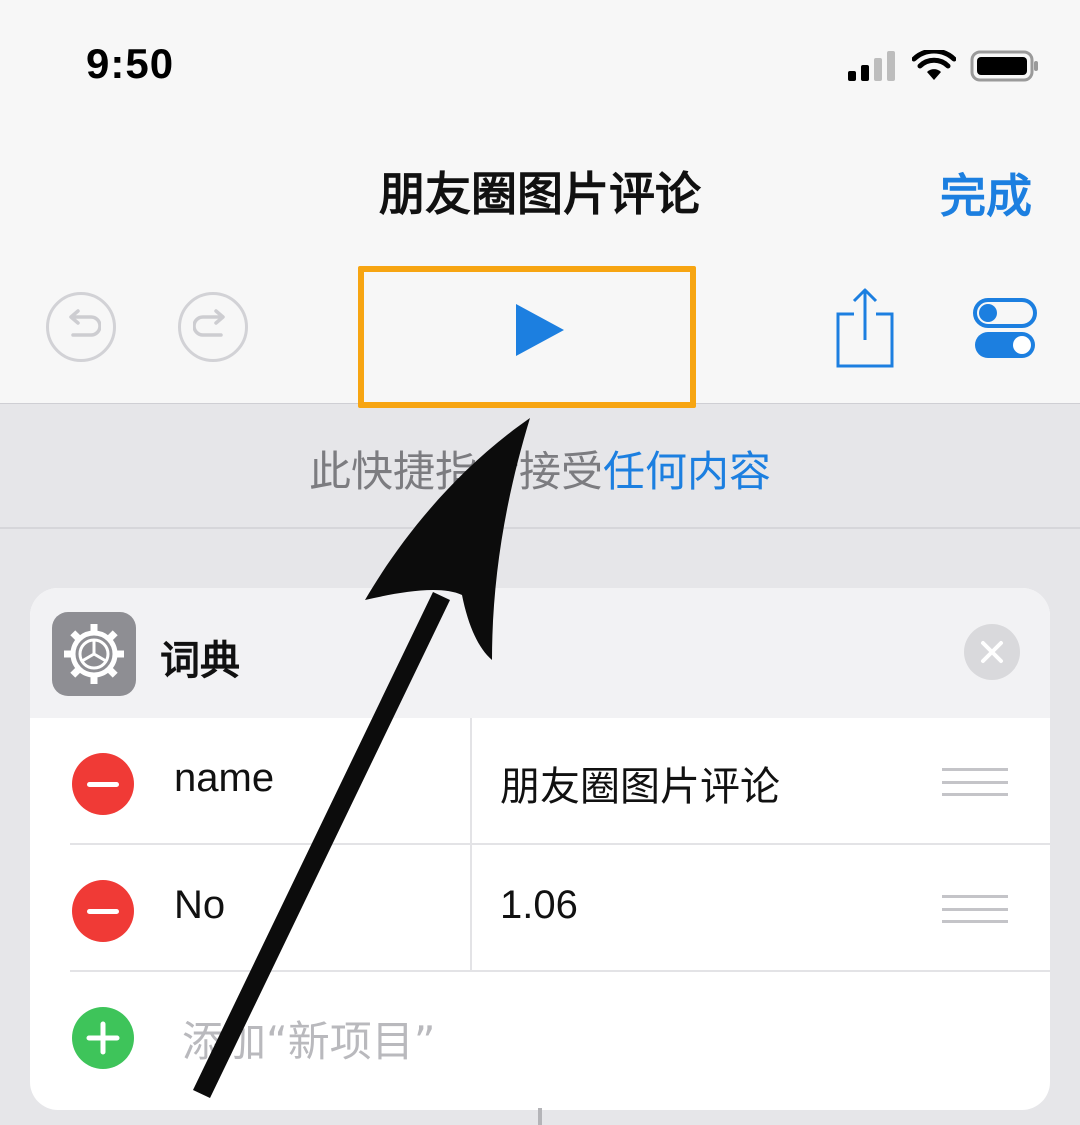  I want to click on toggle-settings-icon, so click(1005, 328).